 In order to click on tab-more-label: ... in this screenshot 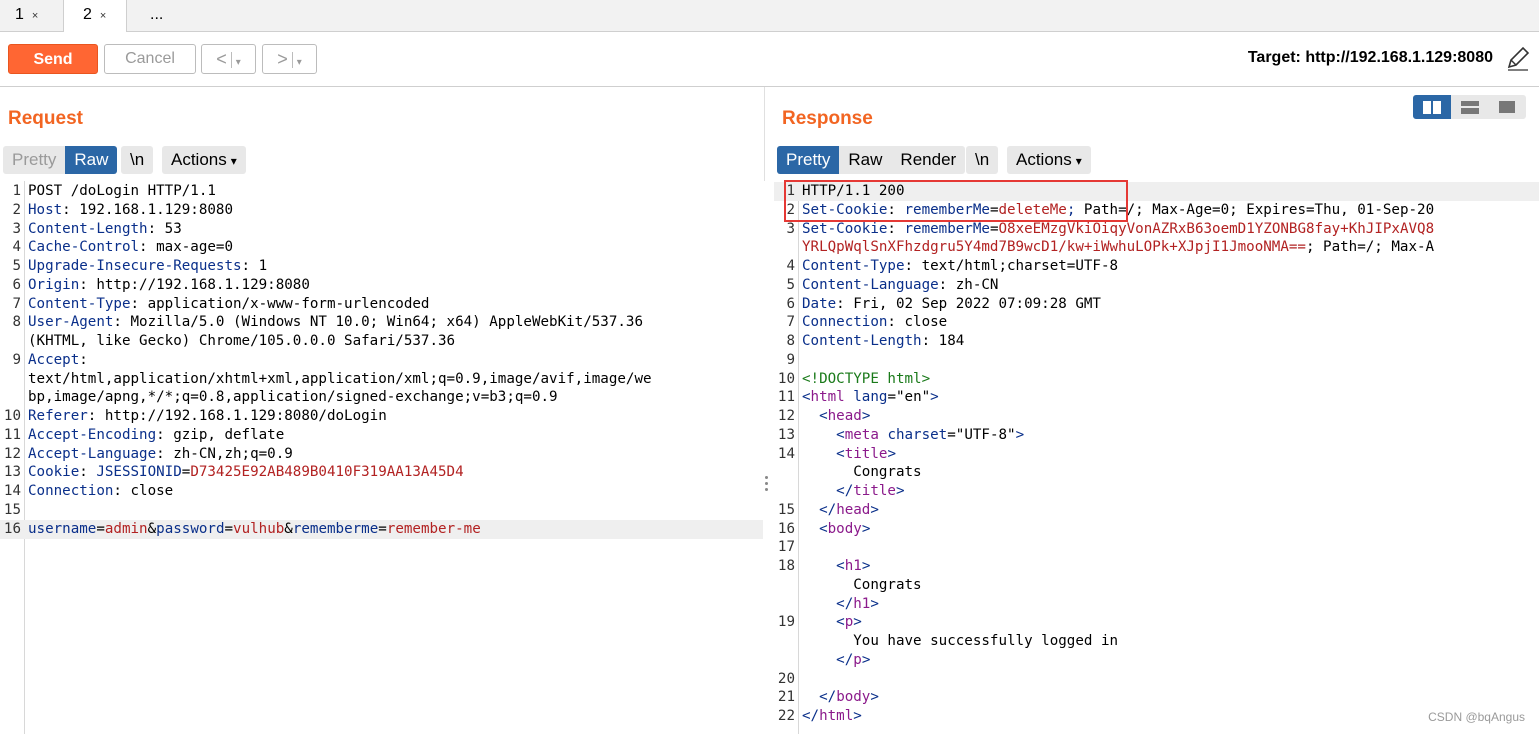, I will do `click(157, 14)`.